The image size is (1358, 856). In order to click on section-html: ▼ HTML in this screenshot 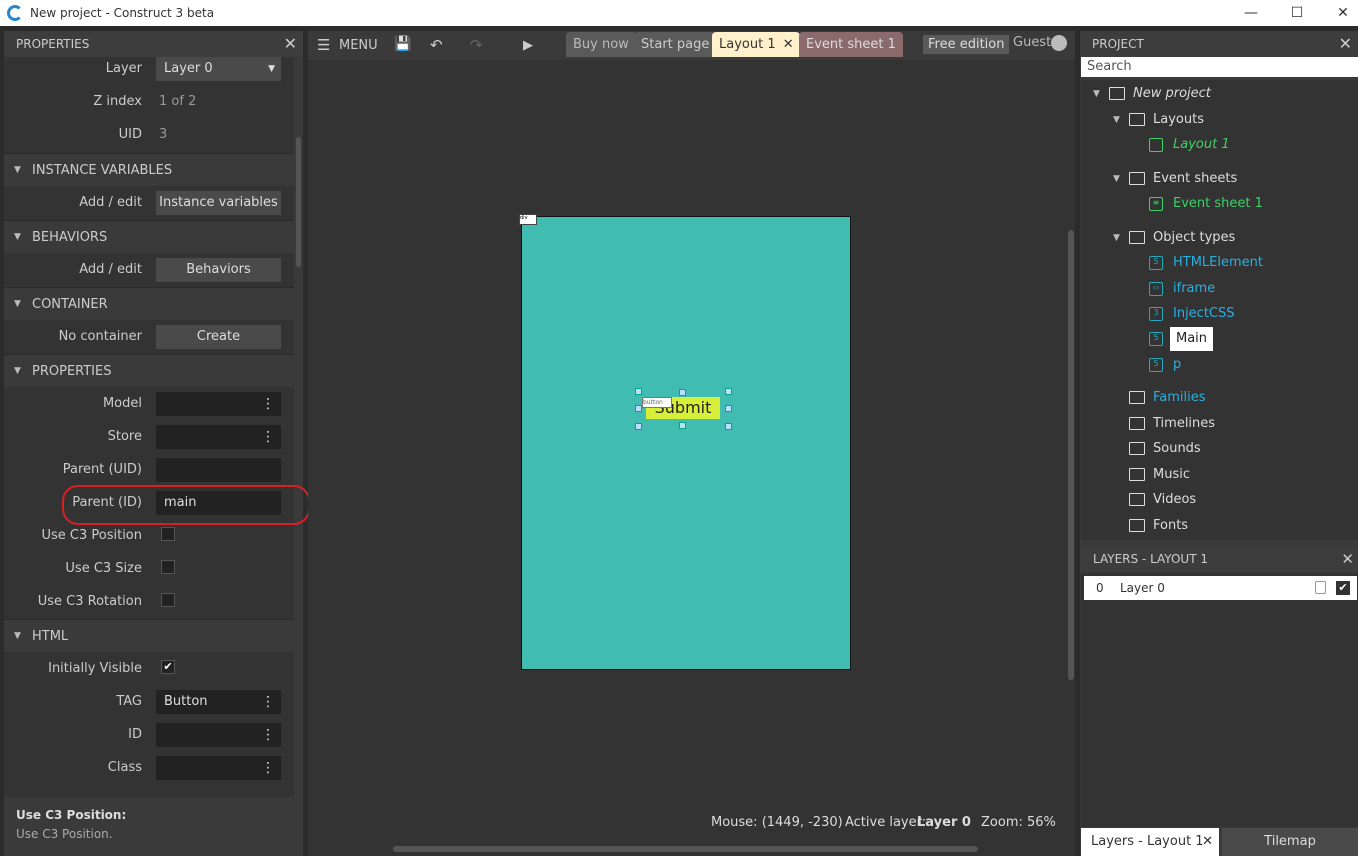, I will do `click(149, 635)`.